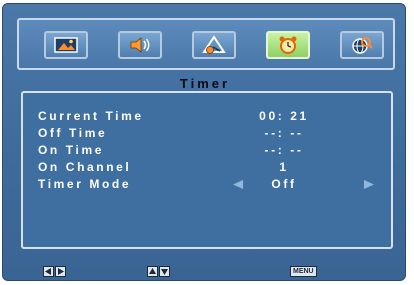  Describe the element at coordinates (85, 167) in the screenshot. I see `setting-label: On Channel` at that location.